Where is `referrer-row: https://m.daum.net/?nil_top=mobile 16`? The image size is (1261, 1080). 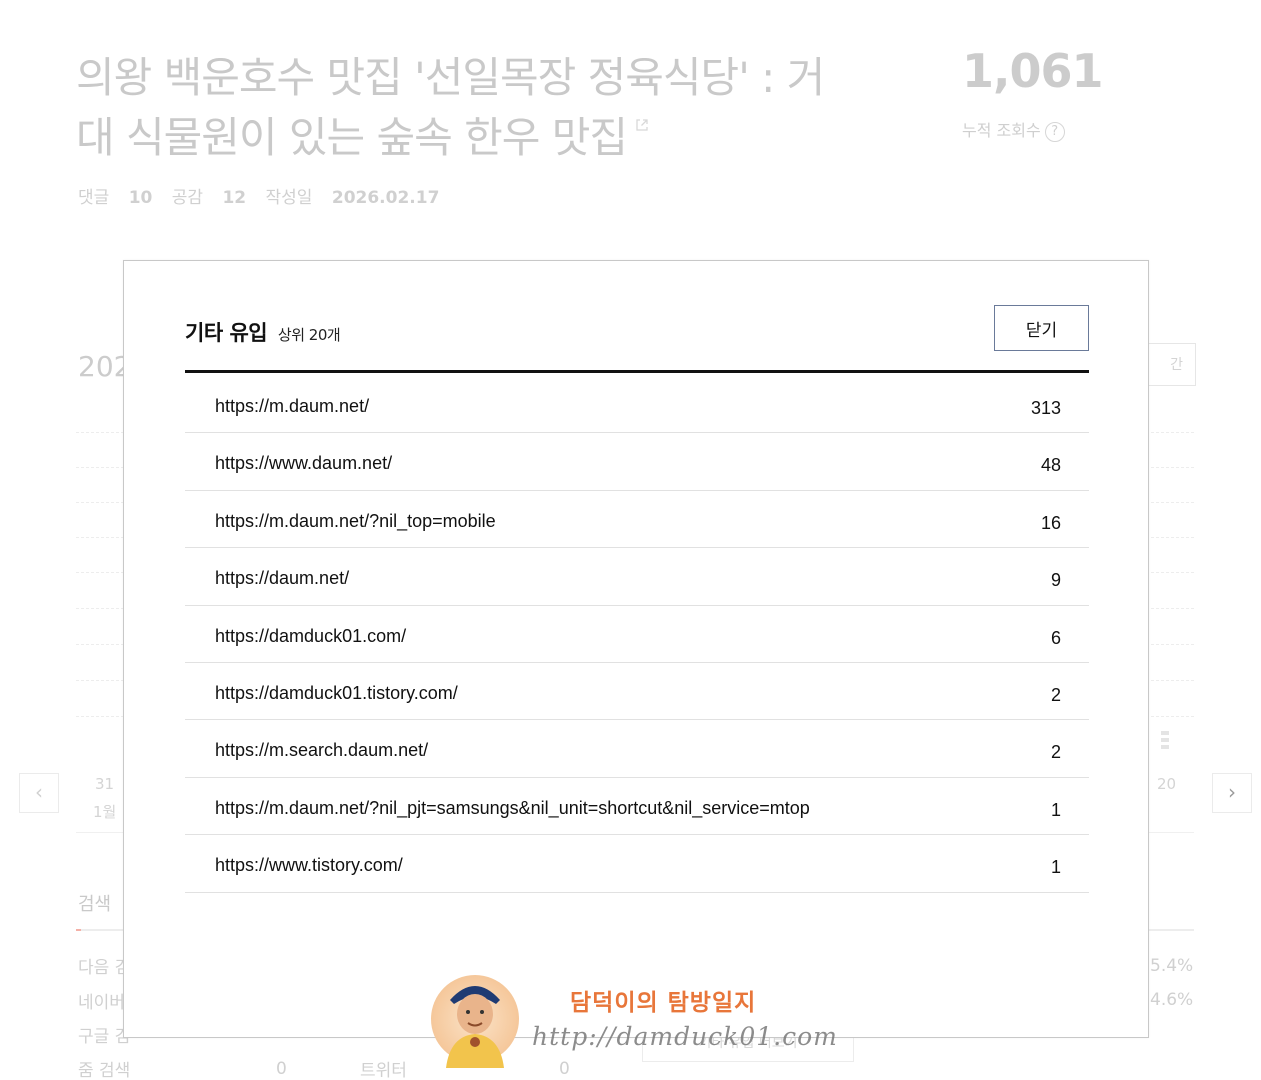
referrer-row: https://m.daum.net/?nil_top=mobile 16 is located at coordinates (637, 520).